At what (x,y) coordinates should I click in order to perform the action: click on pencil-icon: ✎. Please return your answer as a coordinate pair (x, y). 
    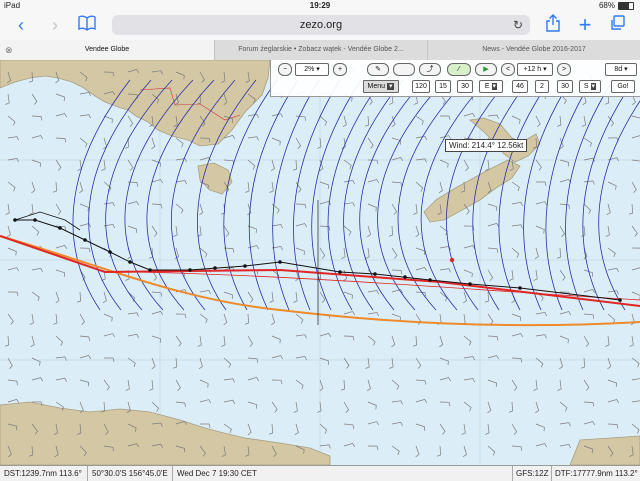
    Looking at the image, I should click on (378, 69).